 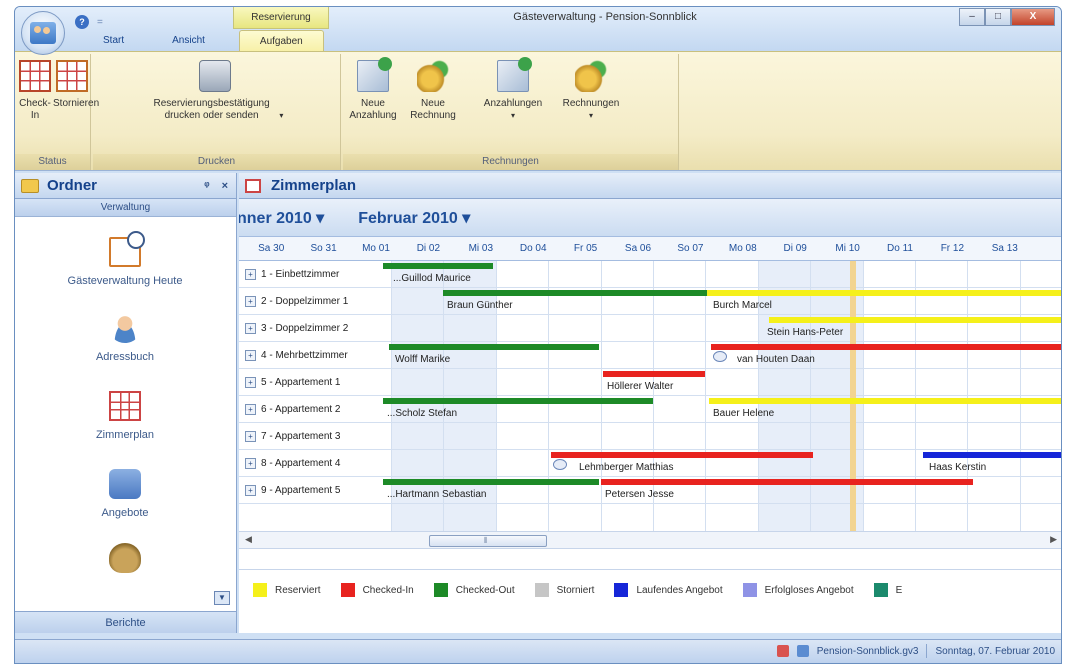 What do you see at coordinates (113, 41) in the screenshot?
I see `tab-start: Start` at bounding box center [113, 41].